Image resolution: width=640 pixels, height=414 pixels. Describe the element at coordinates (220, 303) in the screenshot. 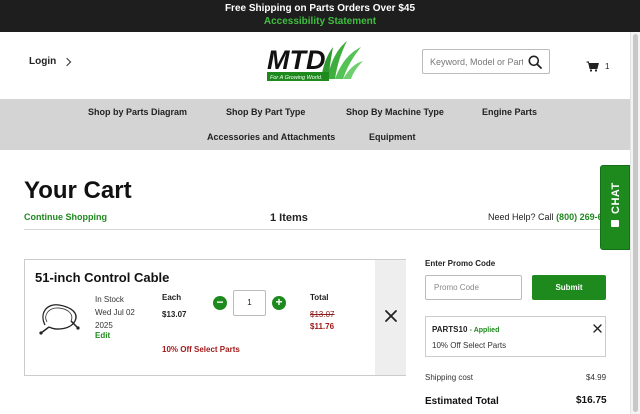

I see `decrease-quantity-button: −` at that location.